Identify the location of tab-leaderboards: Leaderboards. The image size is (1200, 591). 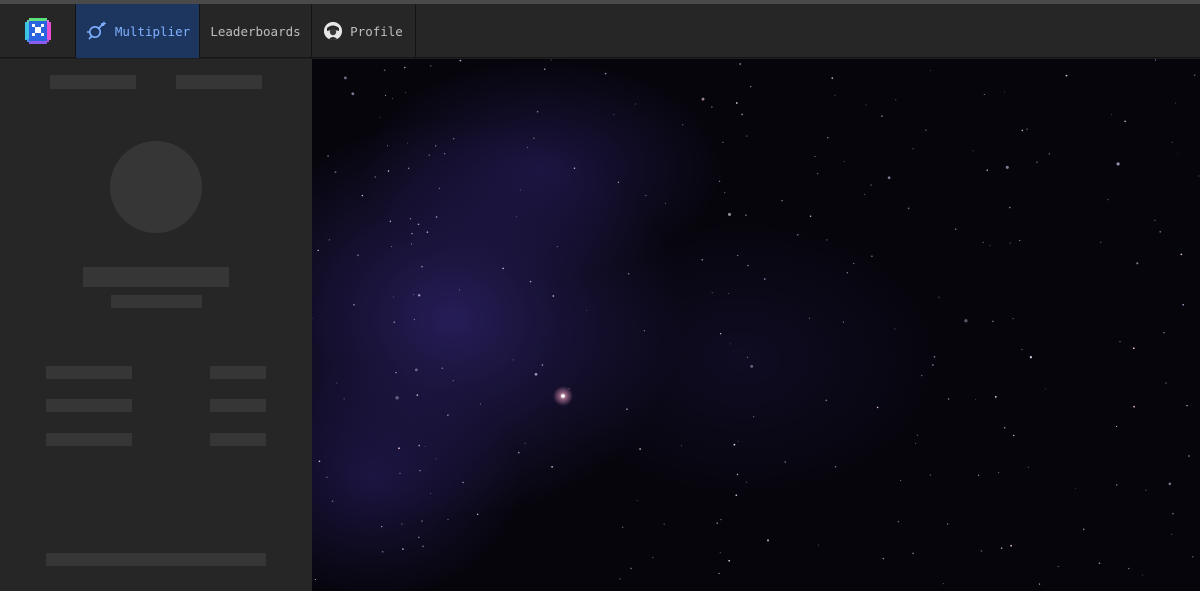
(256, 31).